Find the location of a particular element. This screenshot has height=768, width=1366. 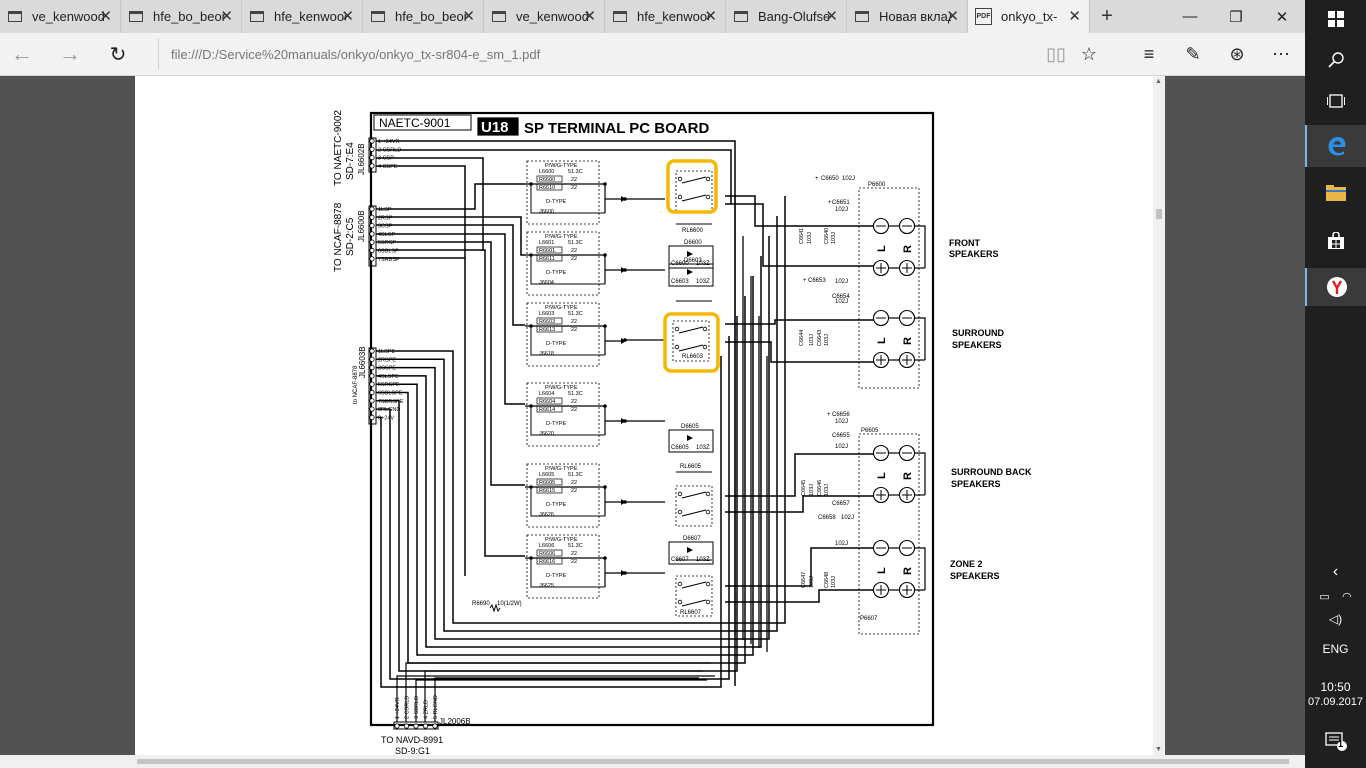

capacitor-label: C6653 is located at coordinates (817, 281).